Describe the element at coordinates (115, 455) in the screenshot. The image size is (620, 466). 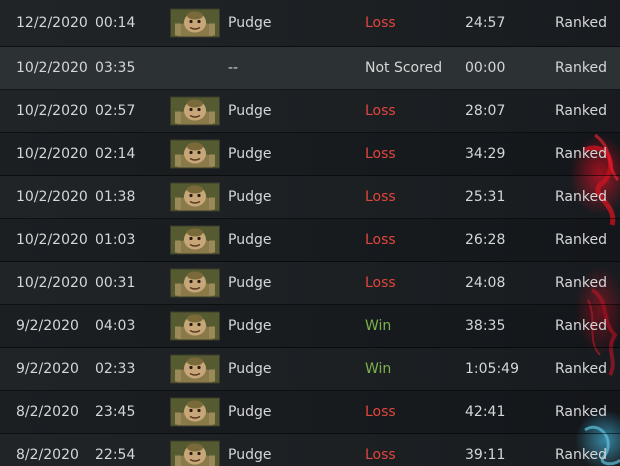
I see `match-time: 22:54` at that location.